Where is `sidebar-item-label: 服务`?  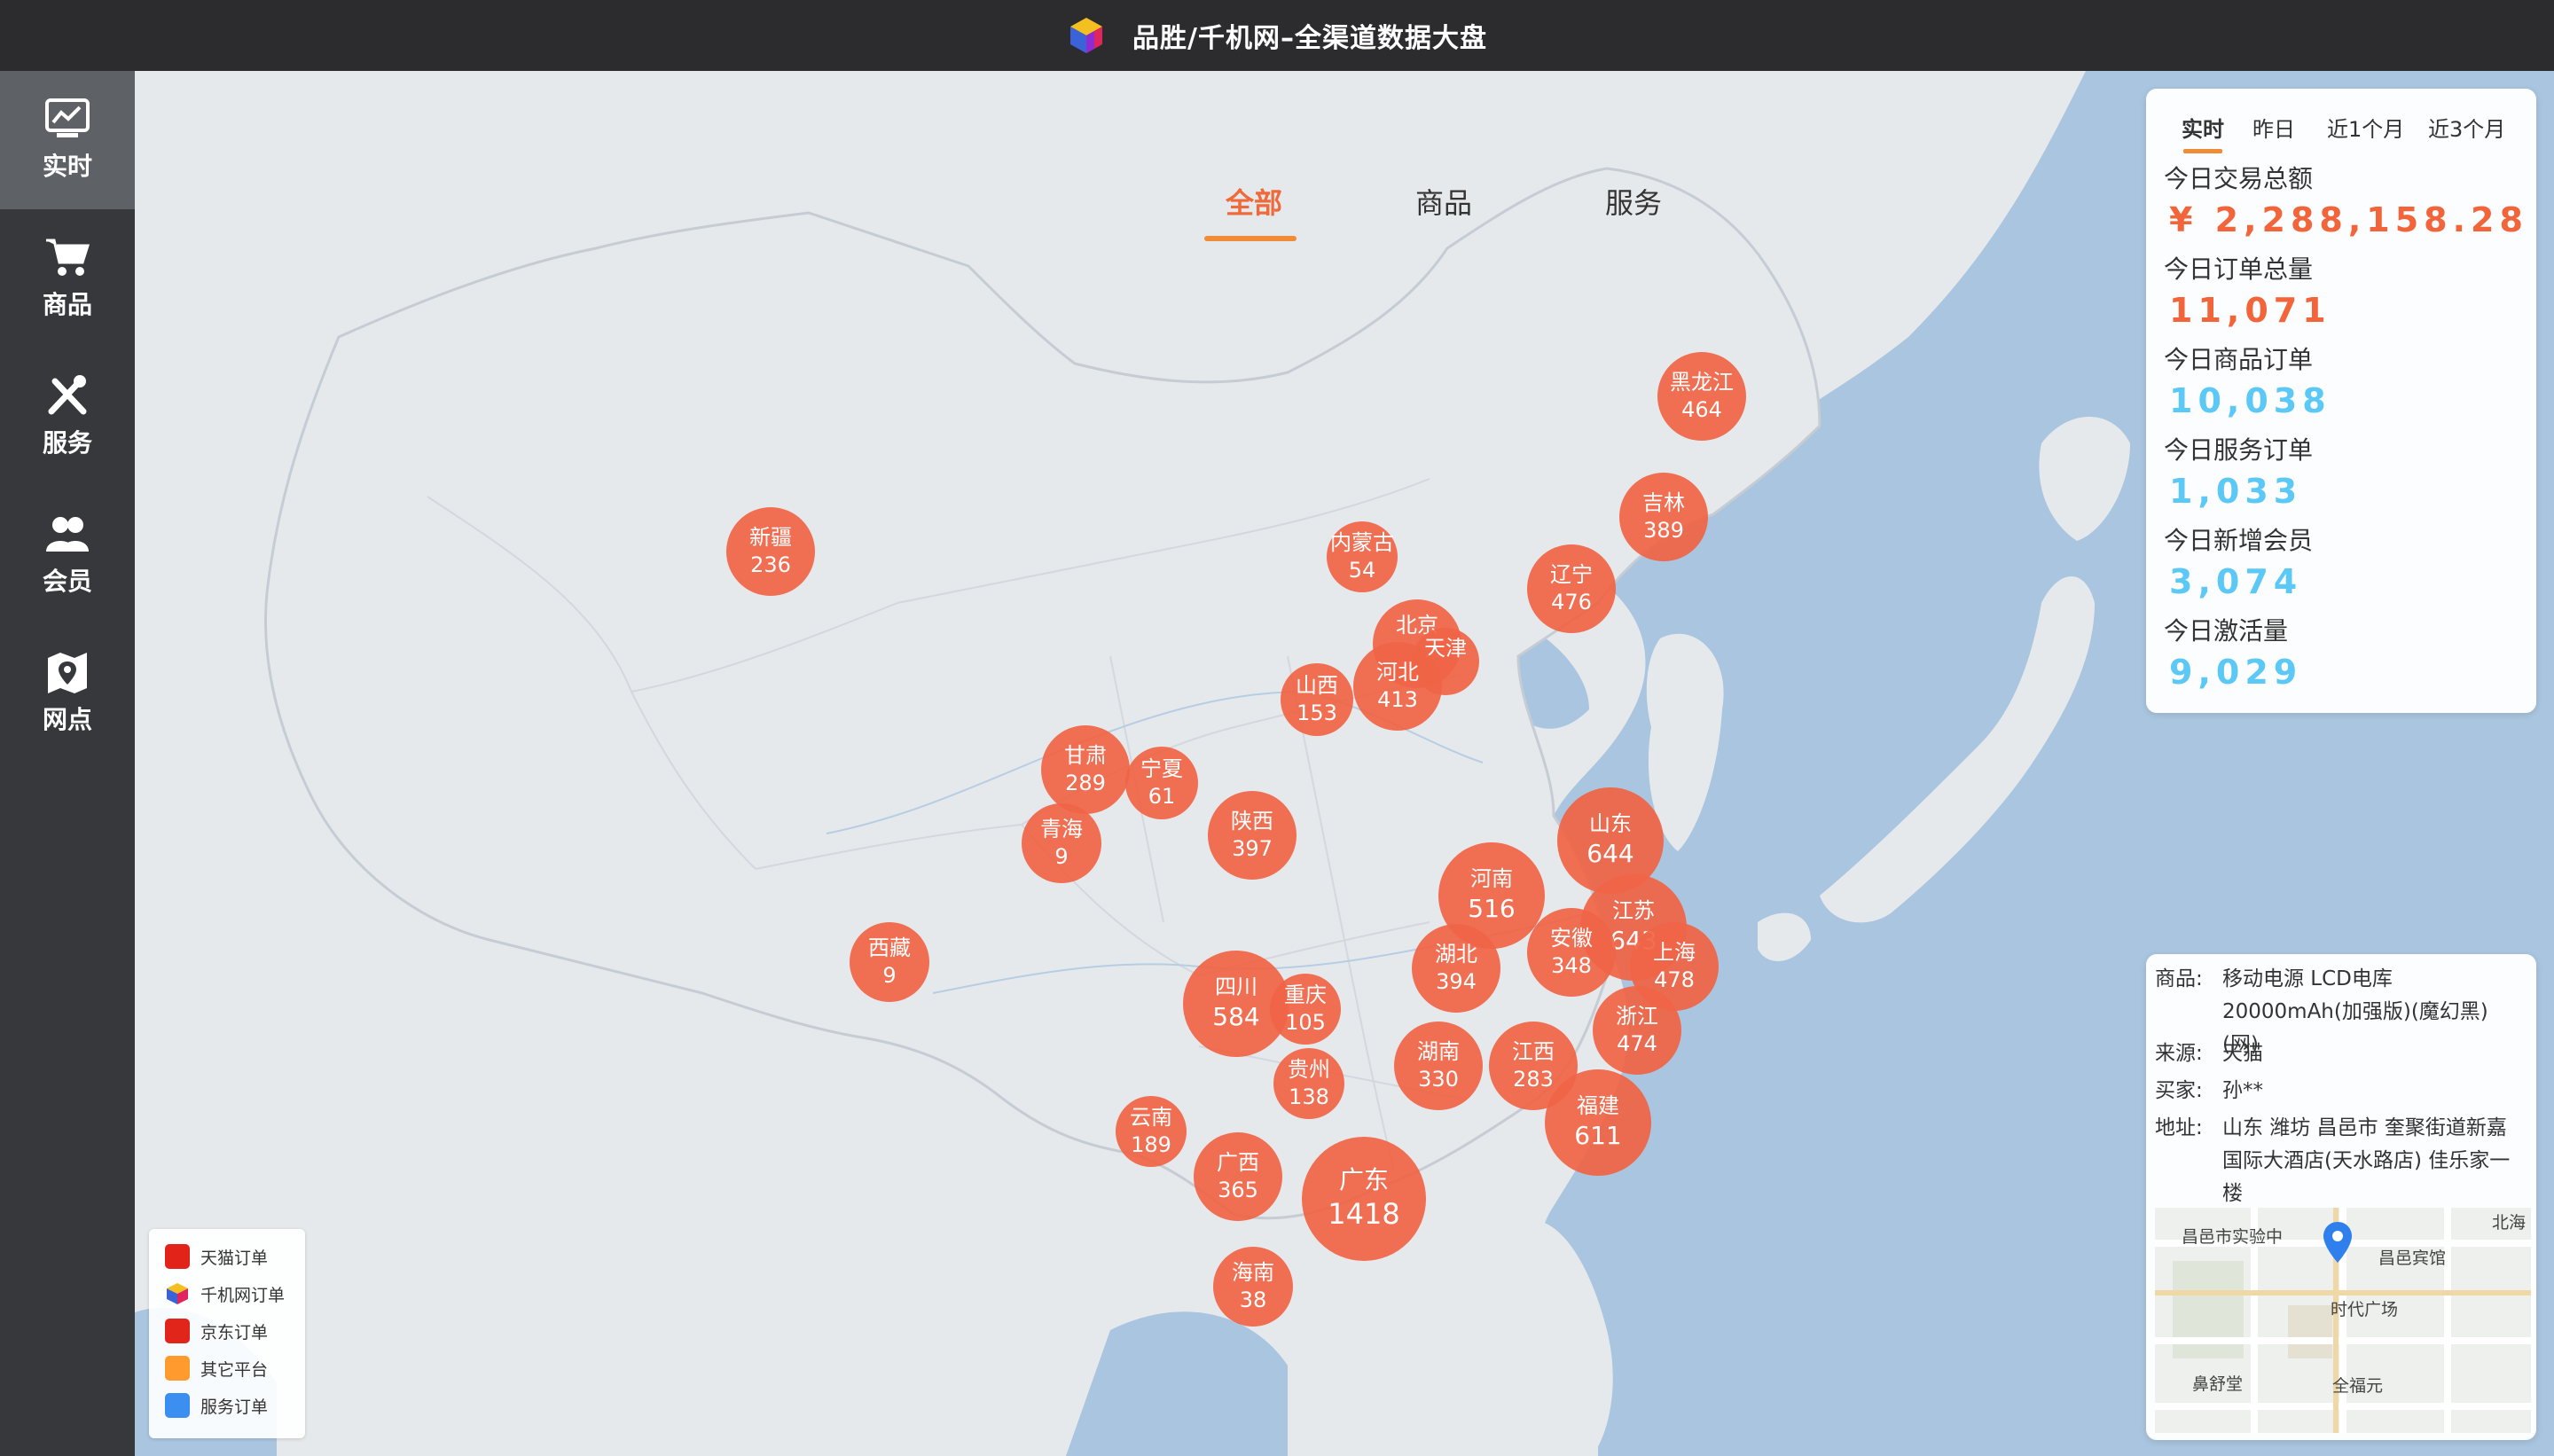
sidebar-item-label: 服务 is located at coordinates (67, 443).